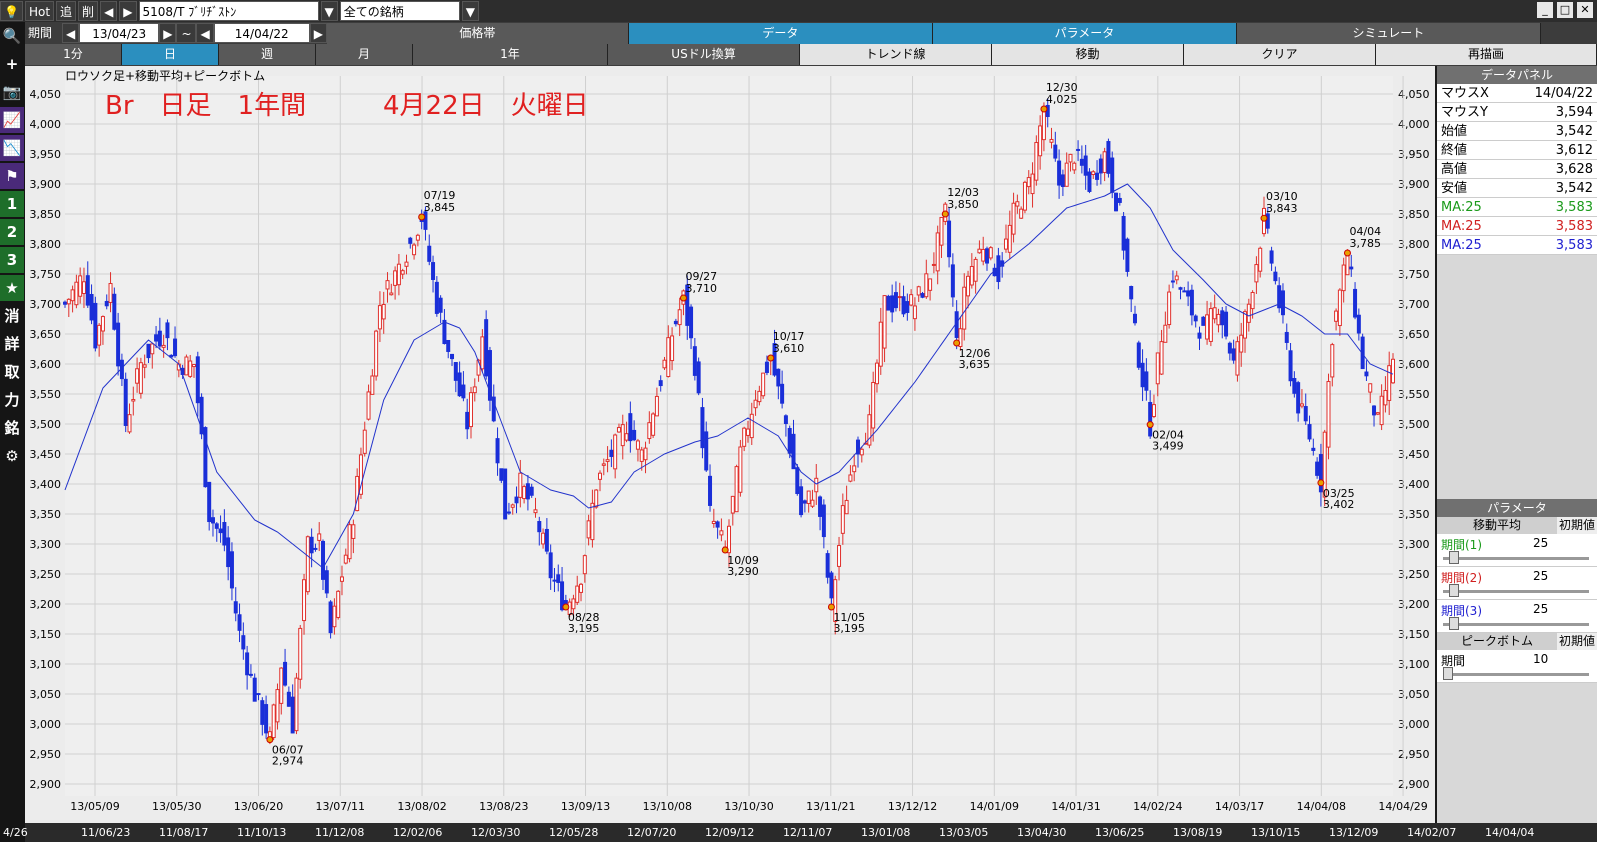 This screenshot has width=1597, height=842. I want to click on x-tick-label: 14/02/24, so click(1157, 806).